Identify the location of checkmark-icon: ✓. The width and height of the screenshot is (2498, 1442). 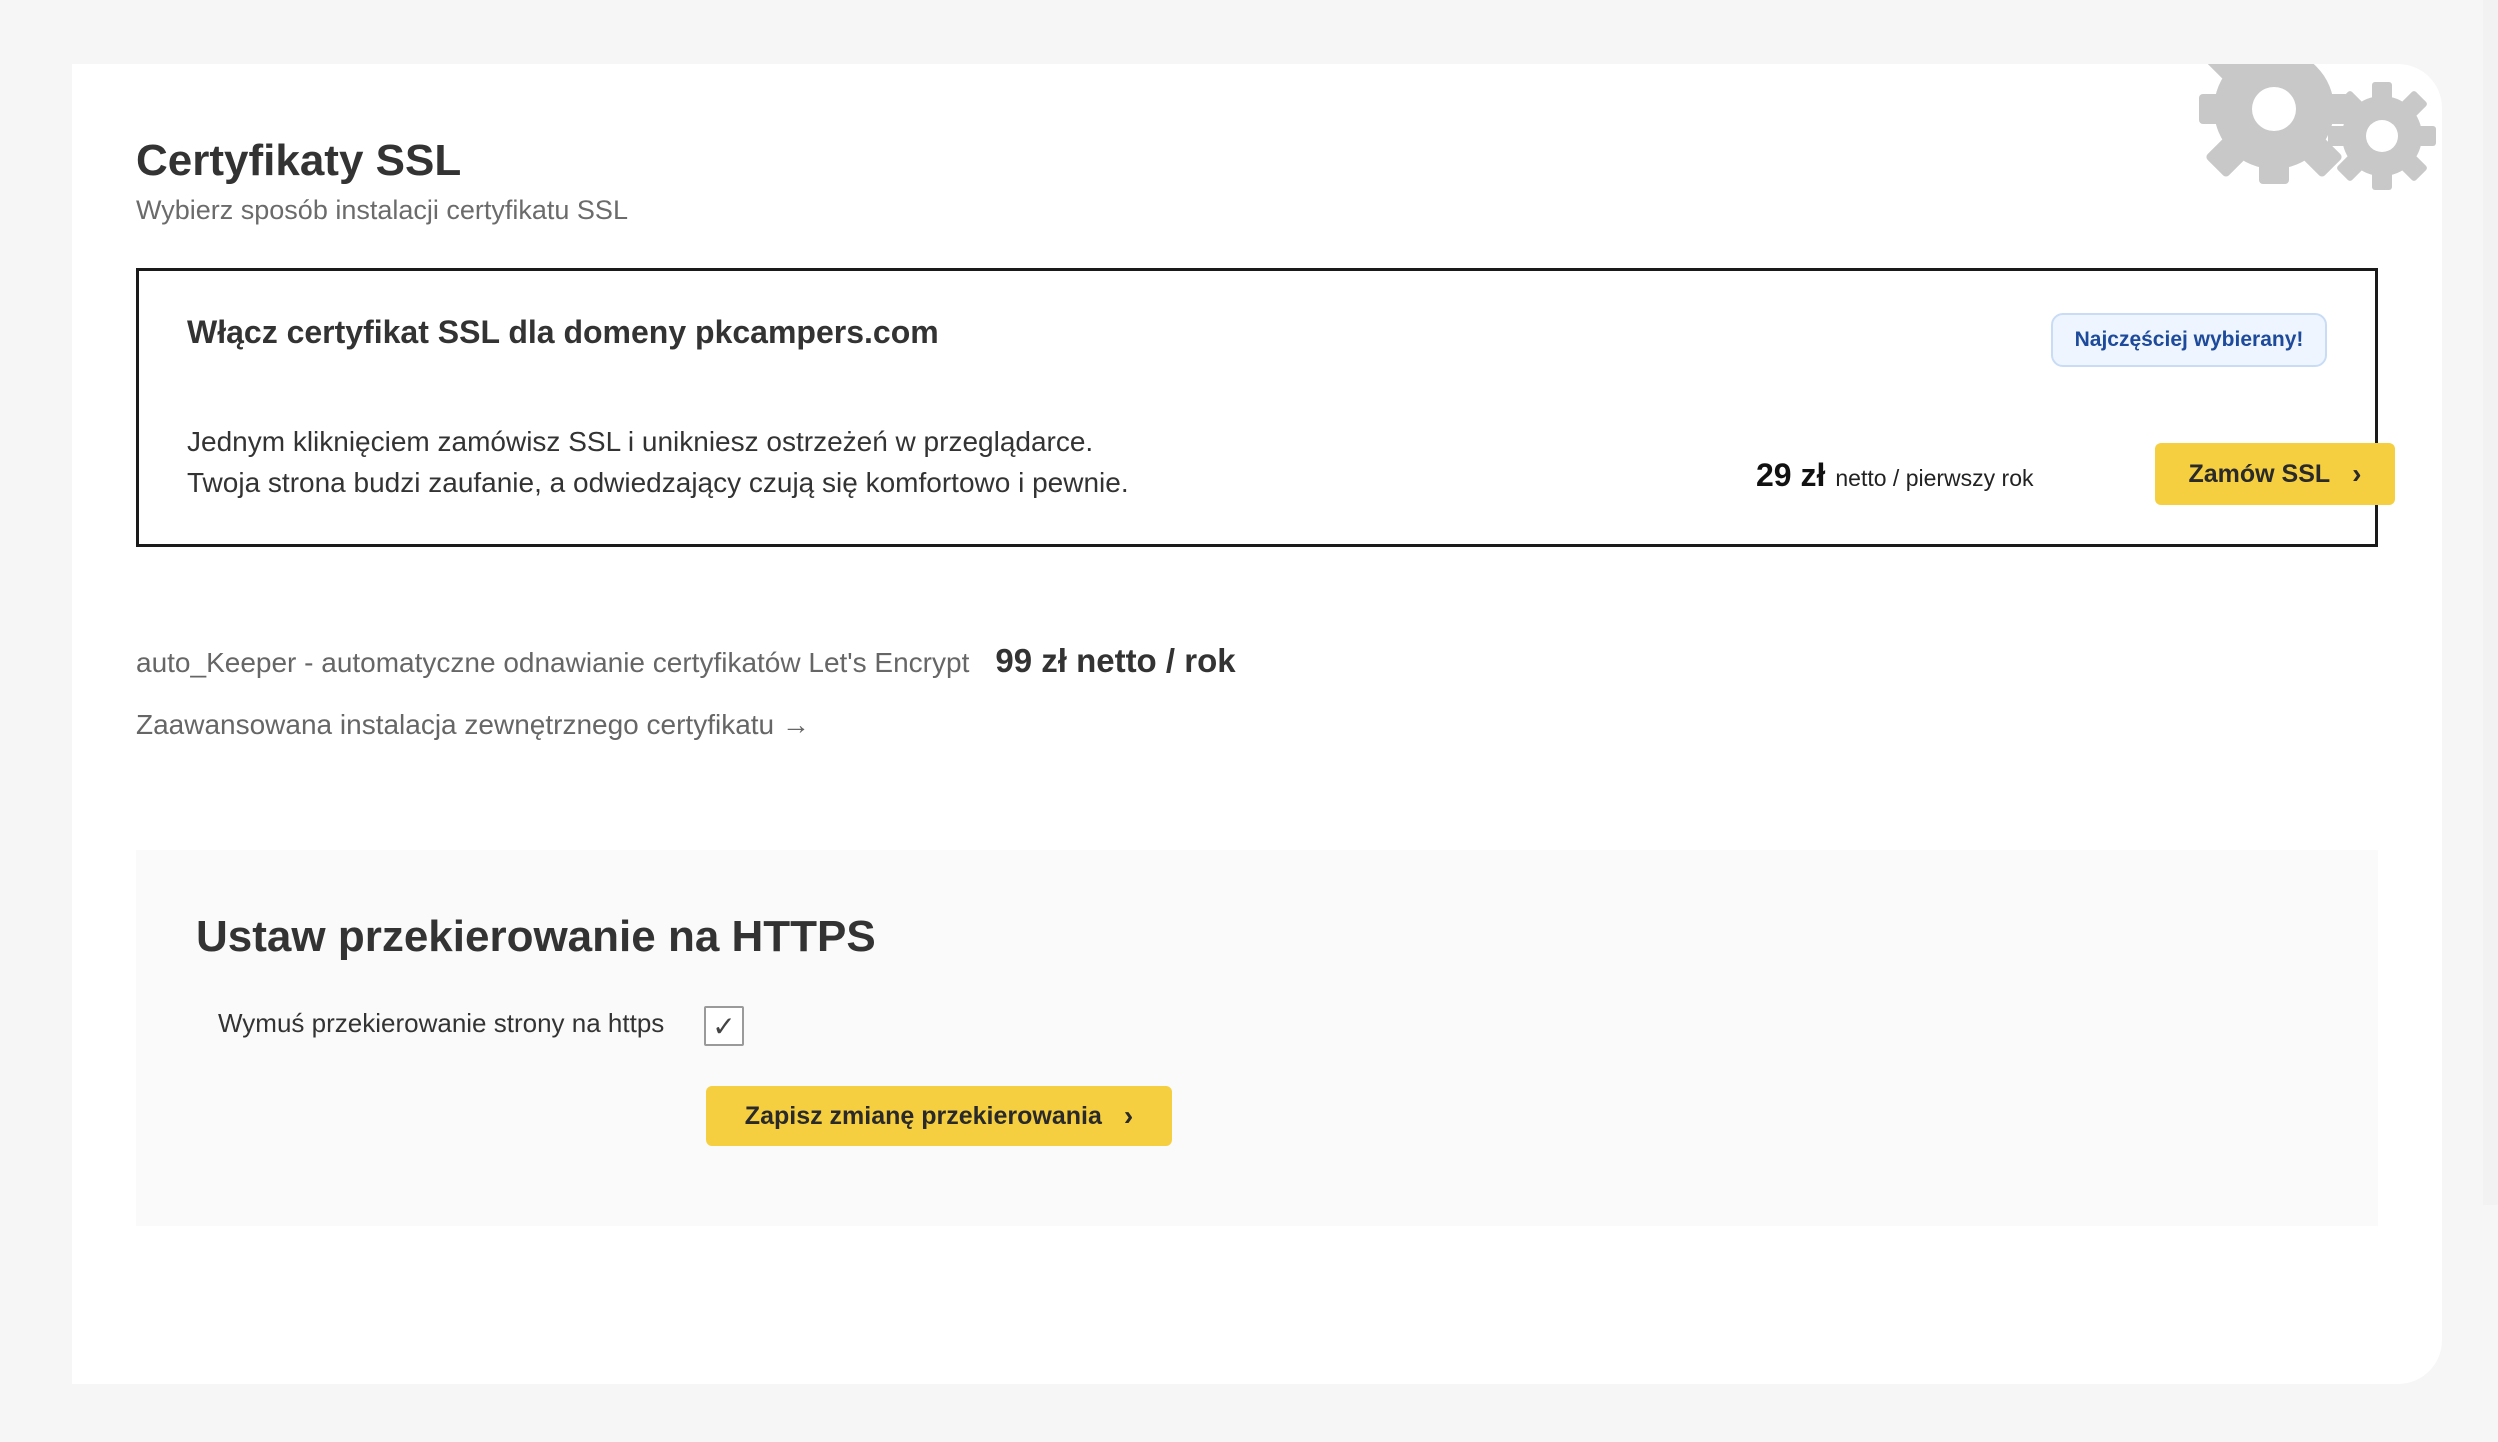
(724, 1026).